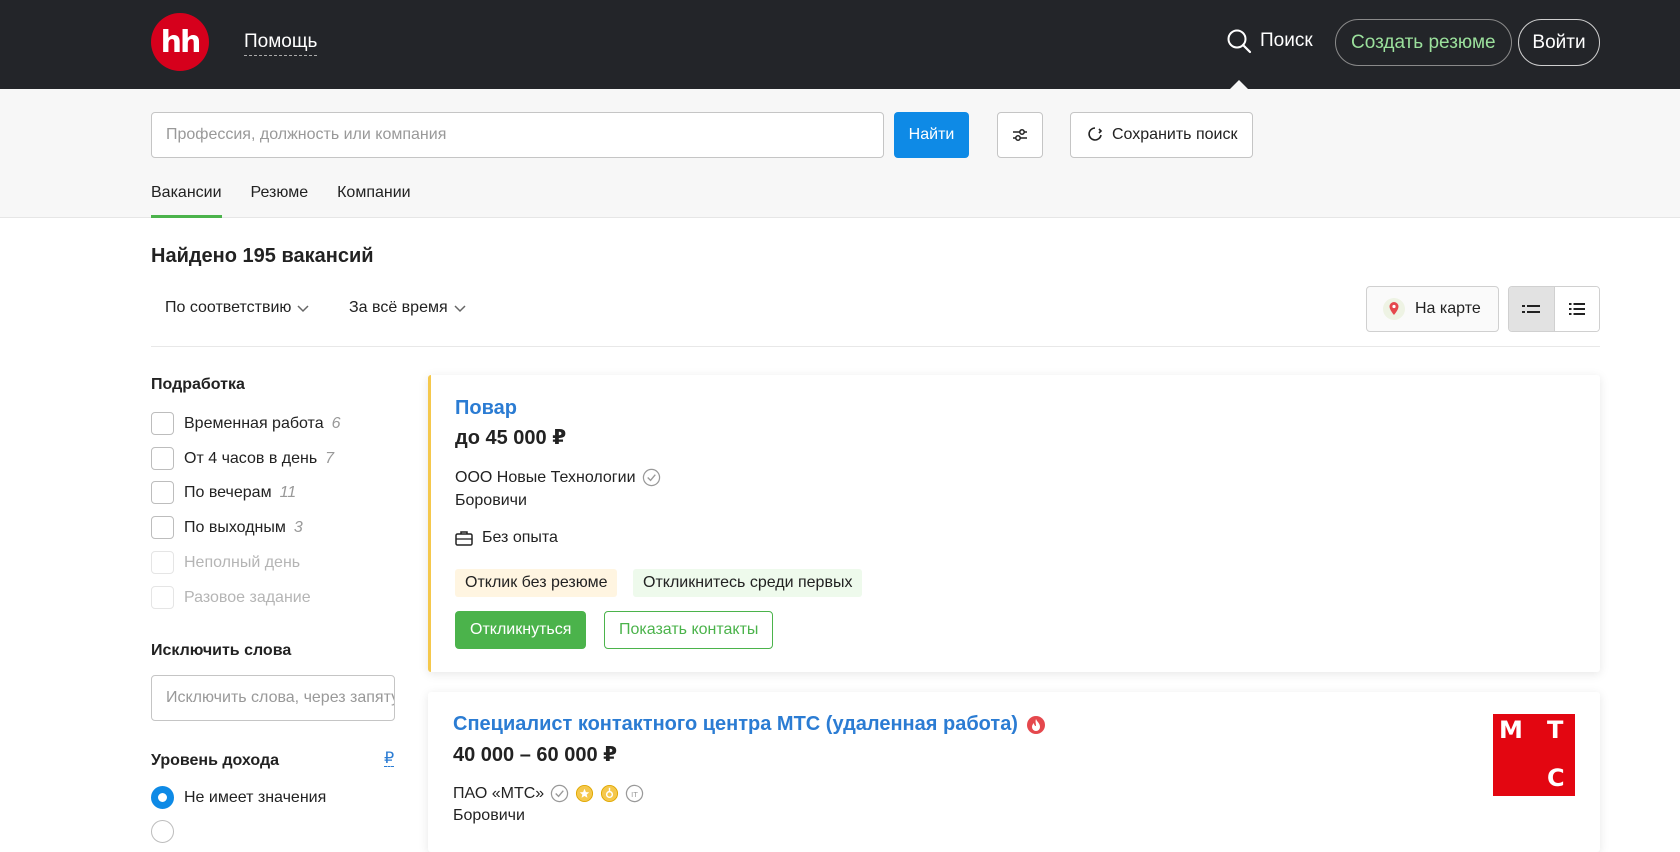 The width and height of the screenshot is (1680, 852). What do you see at coordinates (535, 755) in the screenshot?
I see `vacancy-salary: 40 000 – 60 000 ₽` at bounding box center [535, 755].